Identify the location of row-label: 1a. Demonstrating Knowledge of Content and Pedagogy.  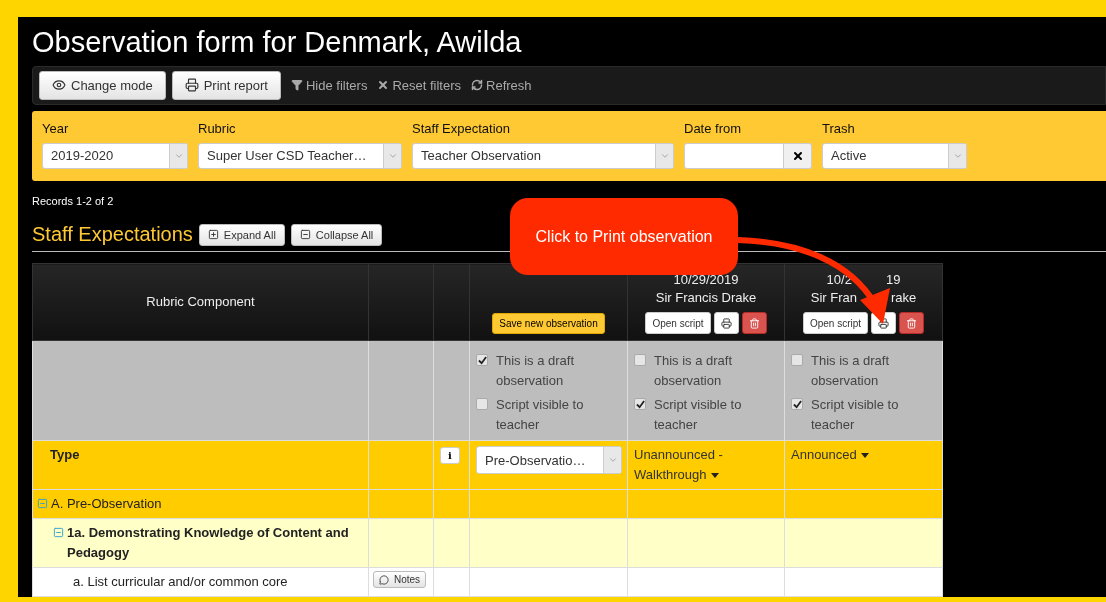
(208, 543).